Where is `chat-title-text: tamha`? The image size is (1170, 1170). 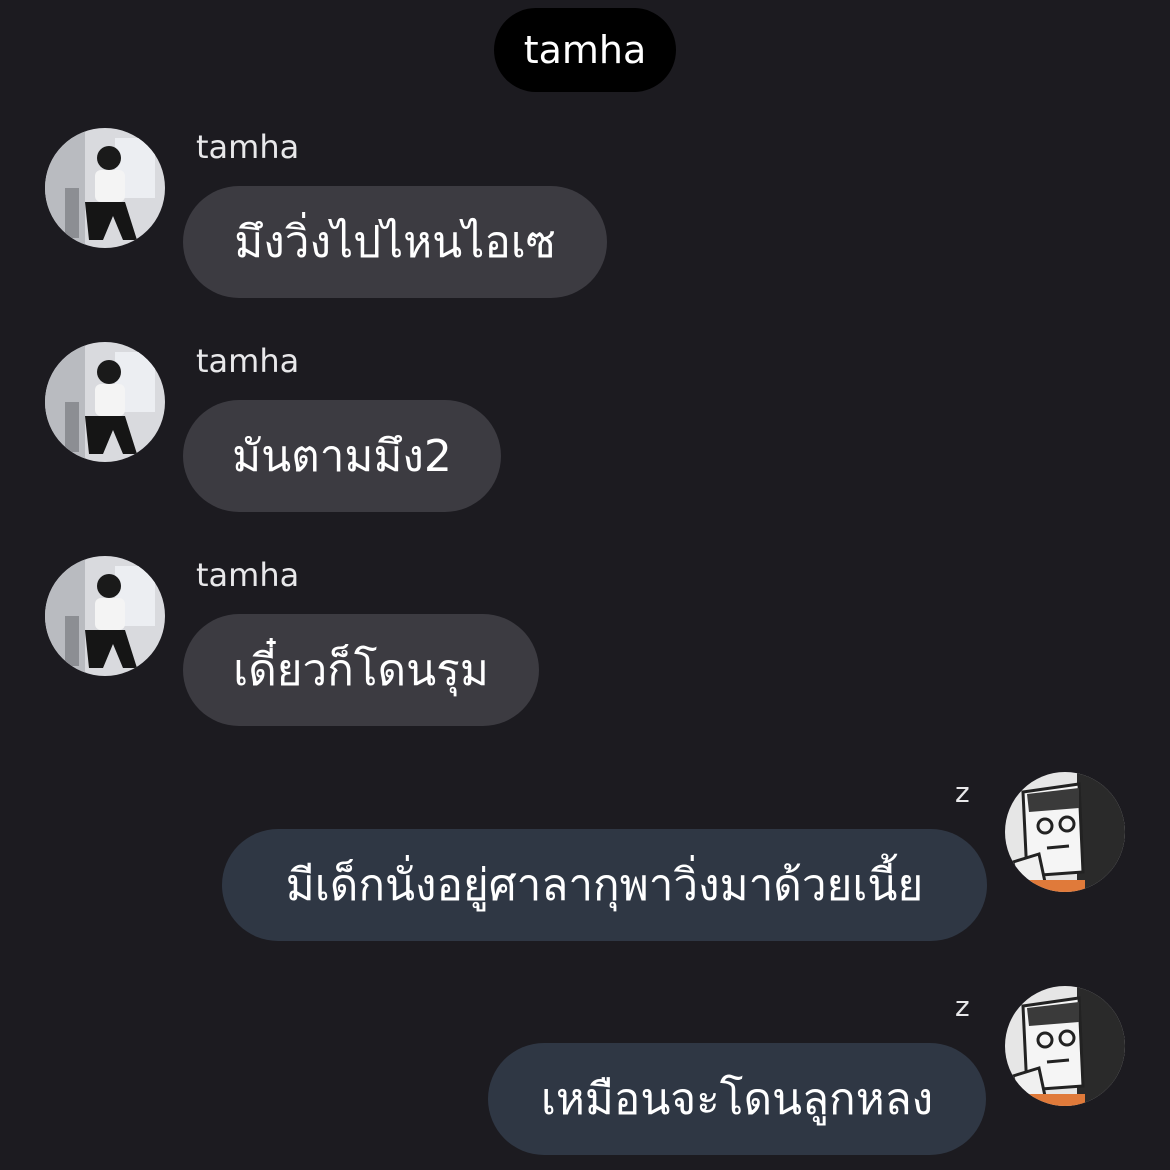 chat-title-text: tamha is located at coordinates (585, 50).